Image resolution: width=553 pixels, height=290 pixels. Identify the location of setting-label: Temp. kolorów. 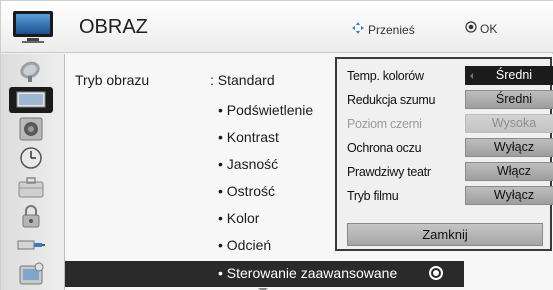
(385, 76).